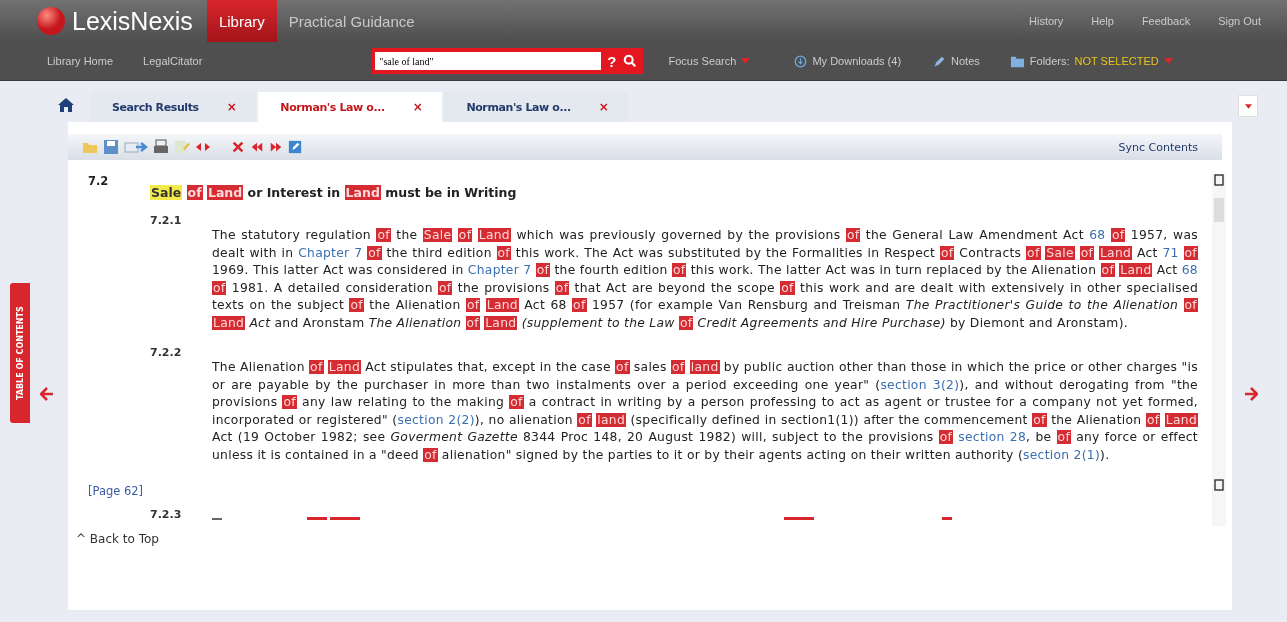  What do you see at coordinates (333, 192) in the screenshot?
I see `section-heading: Sale of Land or Interest in Land must be in Writing` at bounding box center [333, 192].